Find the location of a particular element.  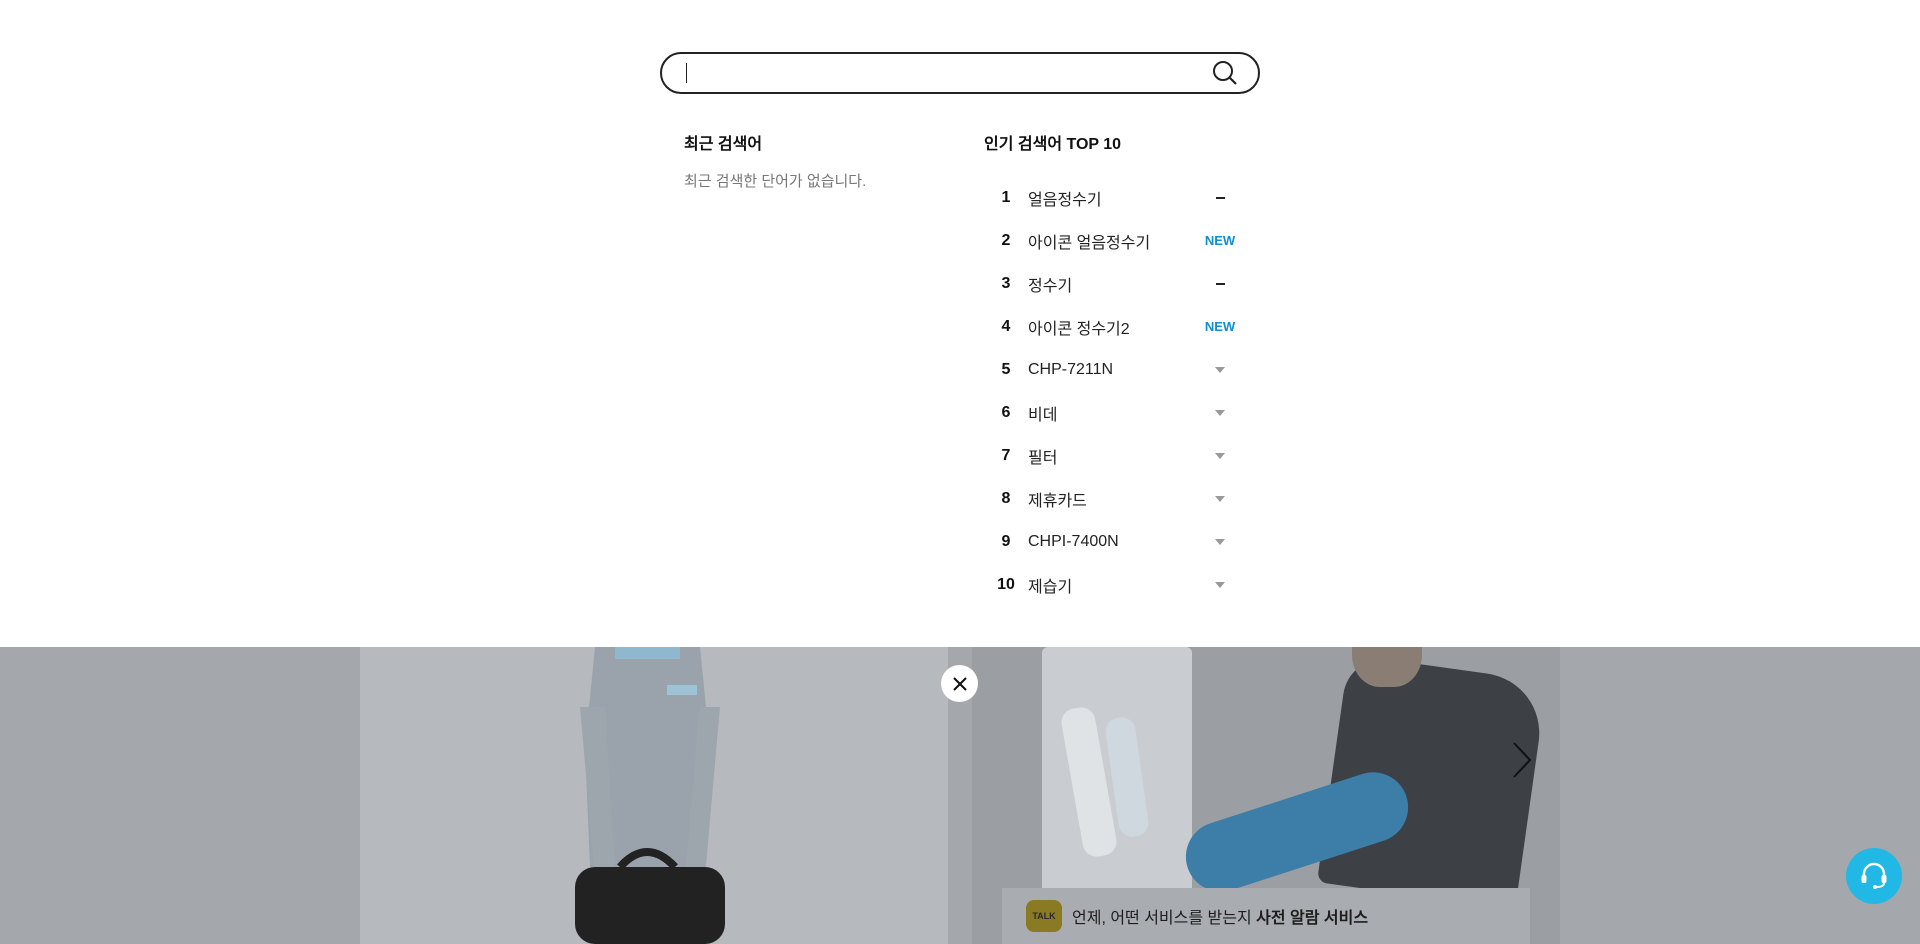

chat-support-button is located at coordinates (1874, 876).